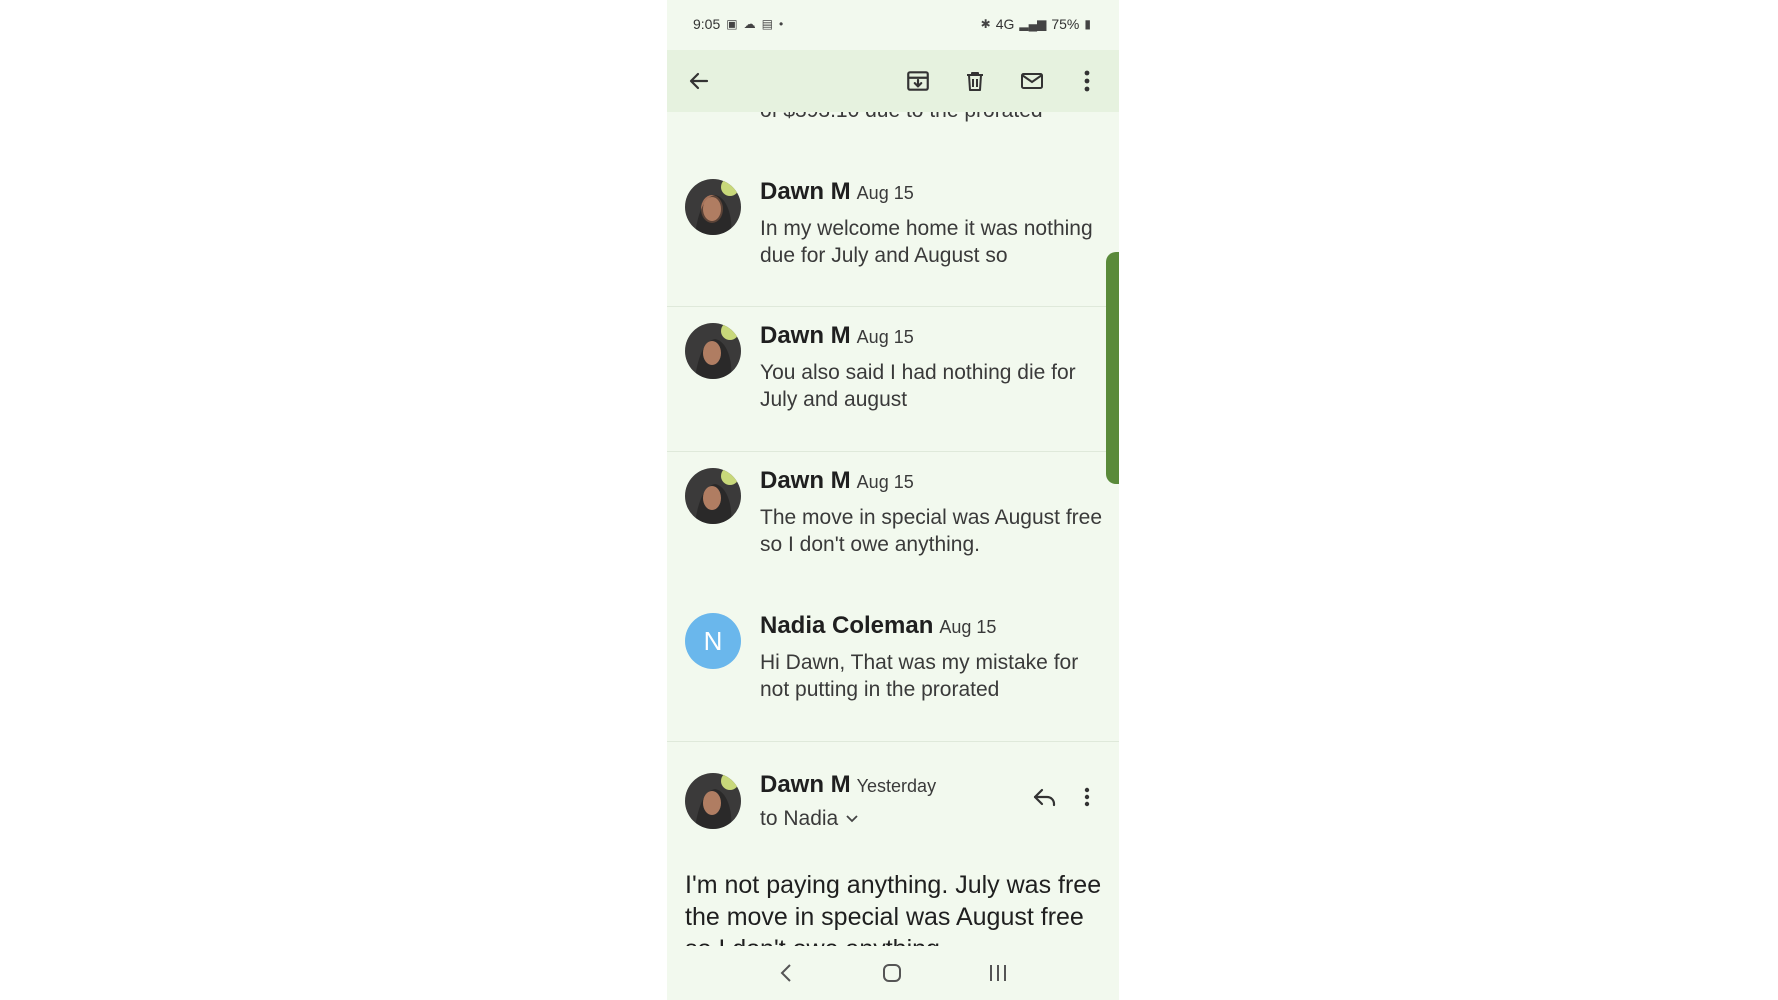 The width and height of the screenshot is (1778, 1000). I want to click on reply-button, so click(1045, 797).